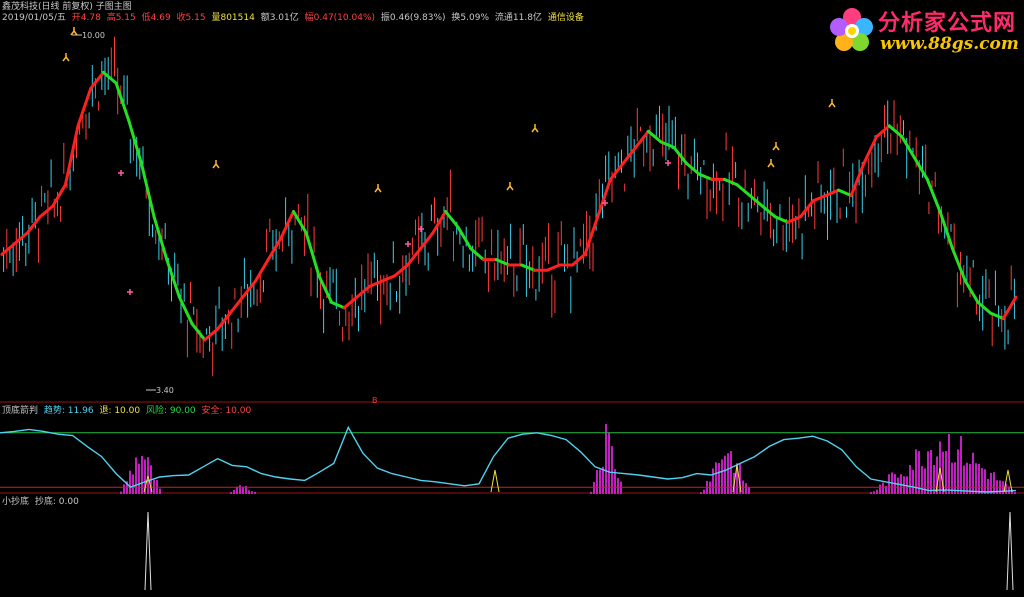 This screenshot has height=597, width=1024. Describe the element at coordinates (86, 18) in the screenshot. I see `open-label: 开4.78` at that location.